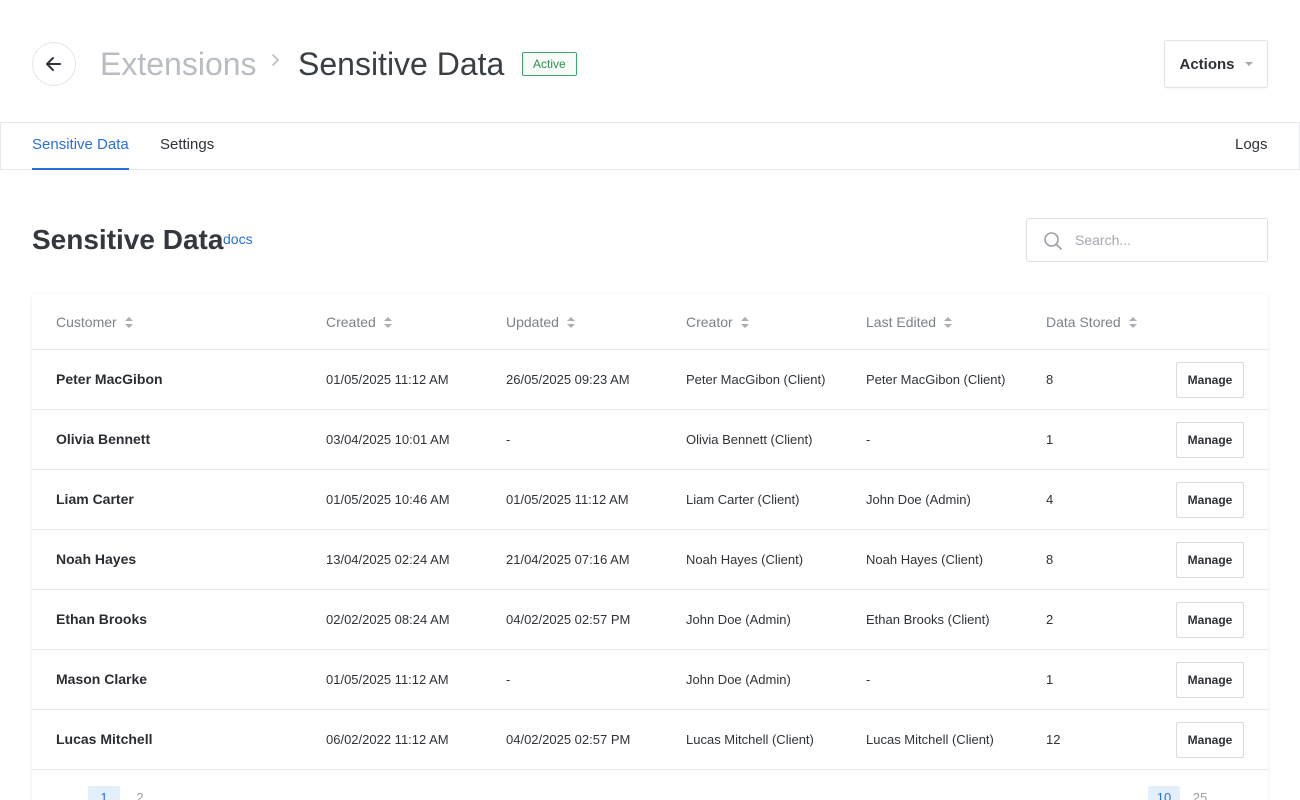 Image resolution: width=1300 pixels, height=800 pixels. I want to click on tab-bar: Sensitive Data Settings Logs, so click(650, 146).